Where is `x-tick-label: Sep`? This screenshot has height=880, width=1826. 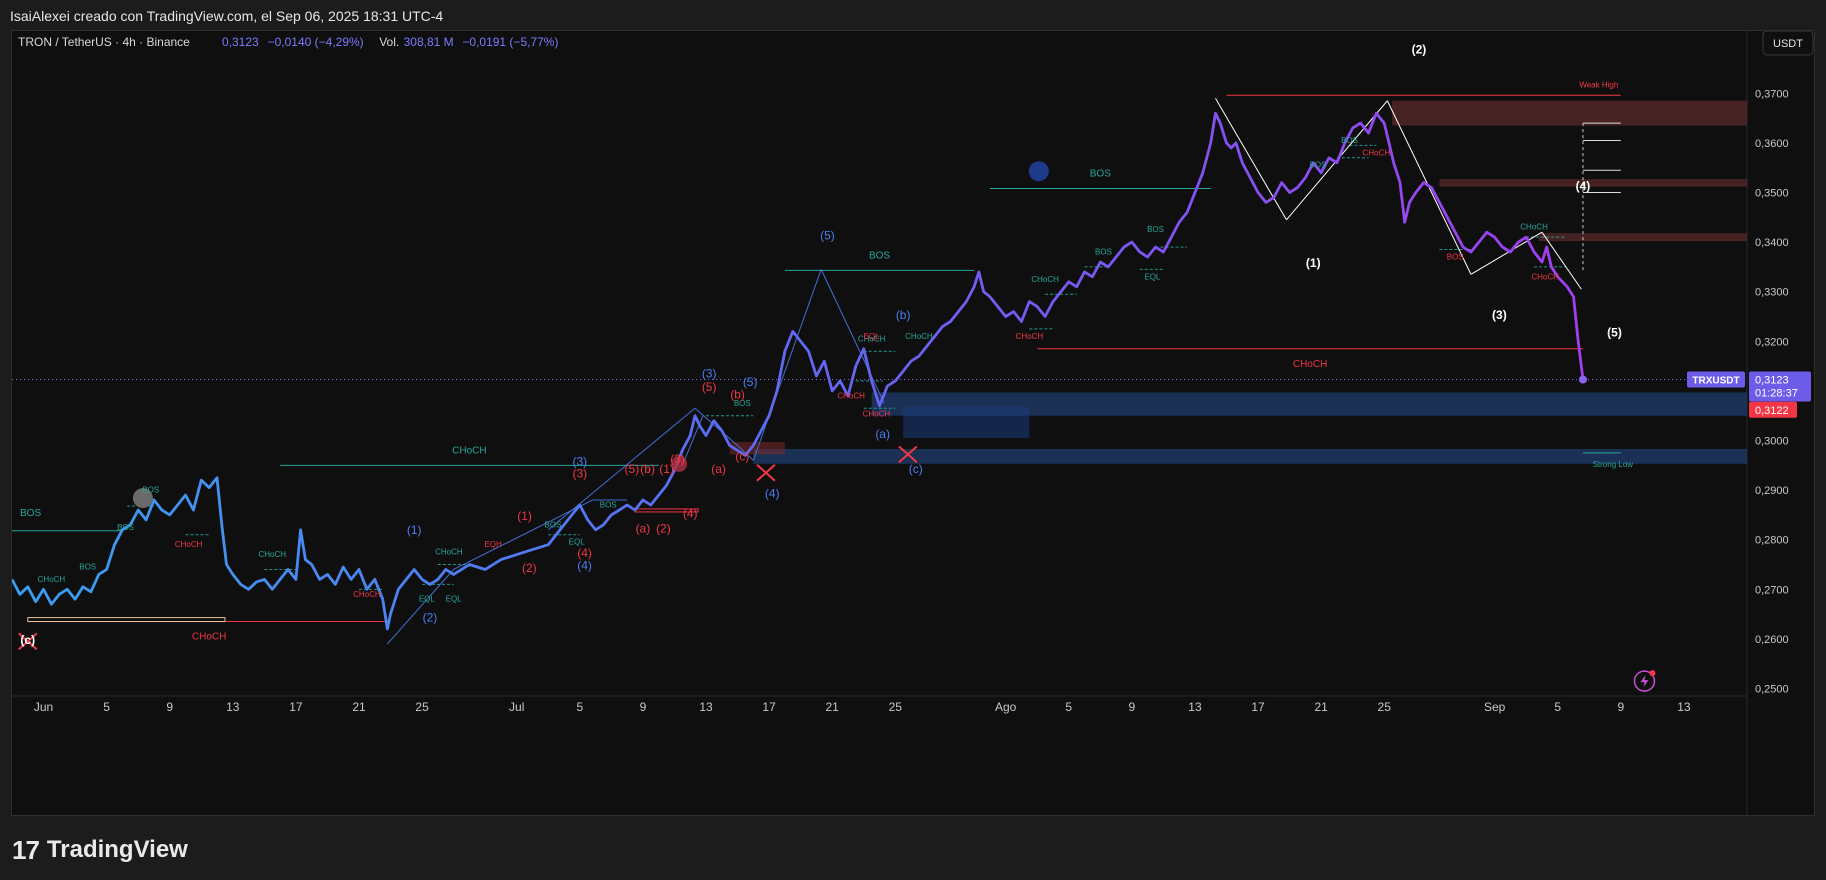
x-tick-label: Sep is located at coordinates (1495, 707).